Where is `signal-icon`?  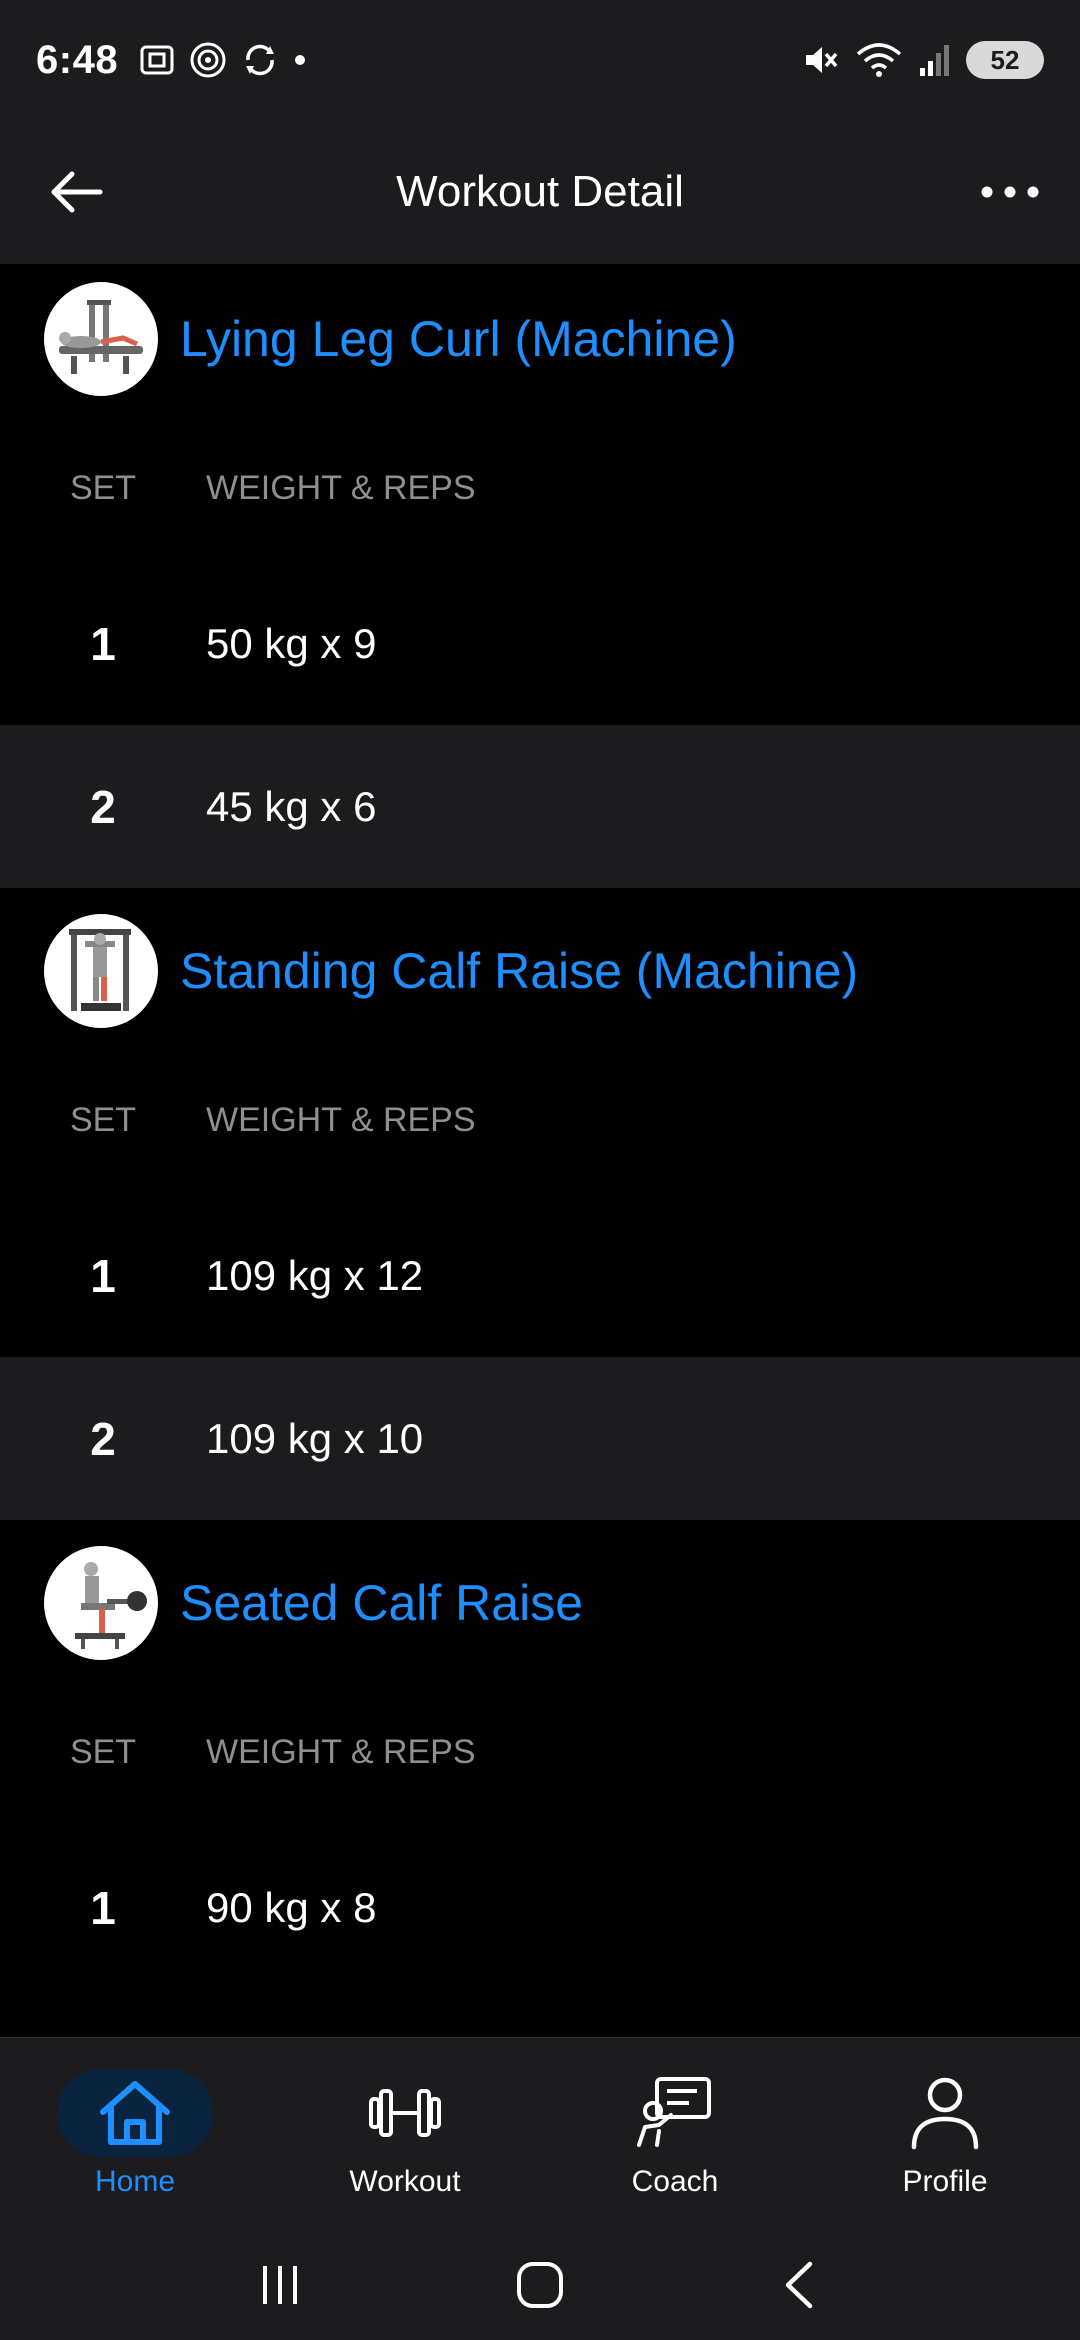 signal-icon is located at coordinates (934, 60).